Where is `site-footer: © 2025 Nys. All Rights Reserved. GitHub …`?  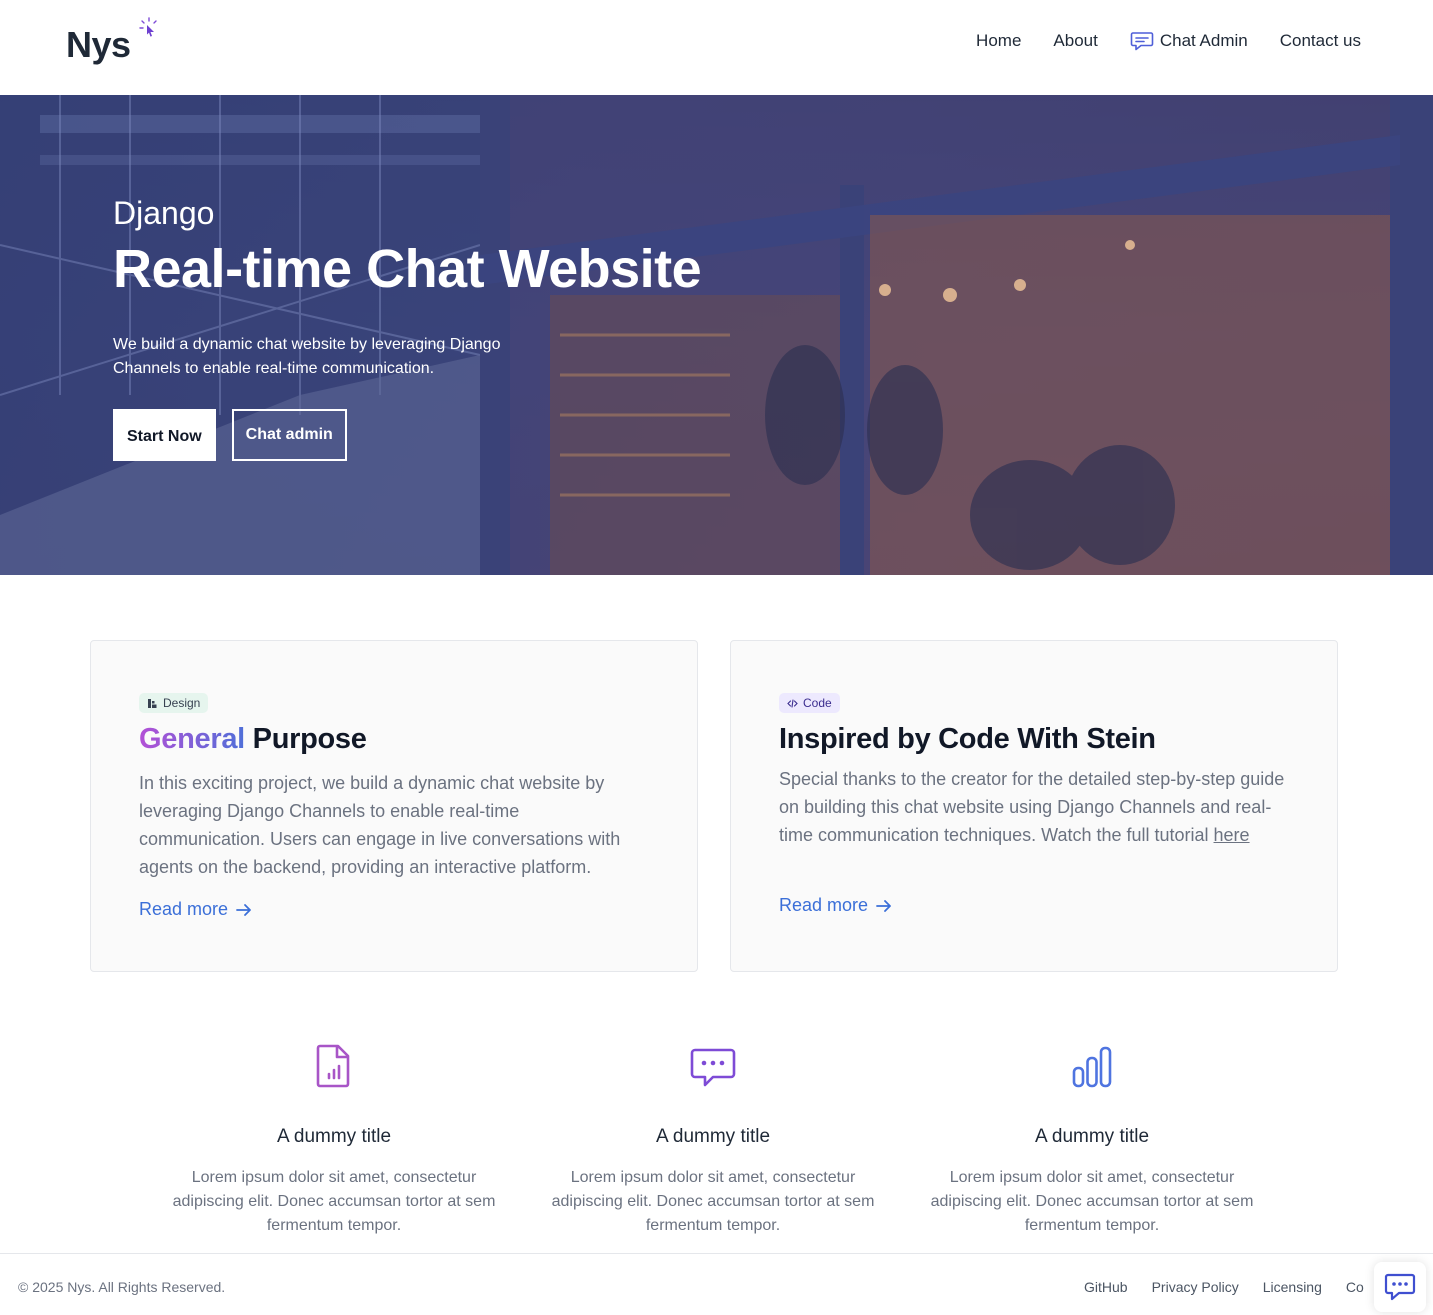 site-footer: © 2025 Nys. All Rights Reserved. GitHub … is located at coordinates (716, 1284).